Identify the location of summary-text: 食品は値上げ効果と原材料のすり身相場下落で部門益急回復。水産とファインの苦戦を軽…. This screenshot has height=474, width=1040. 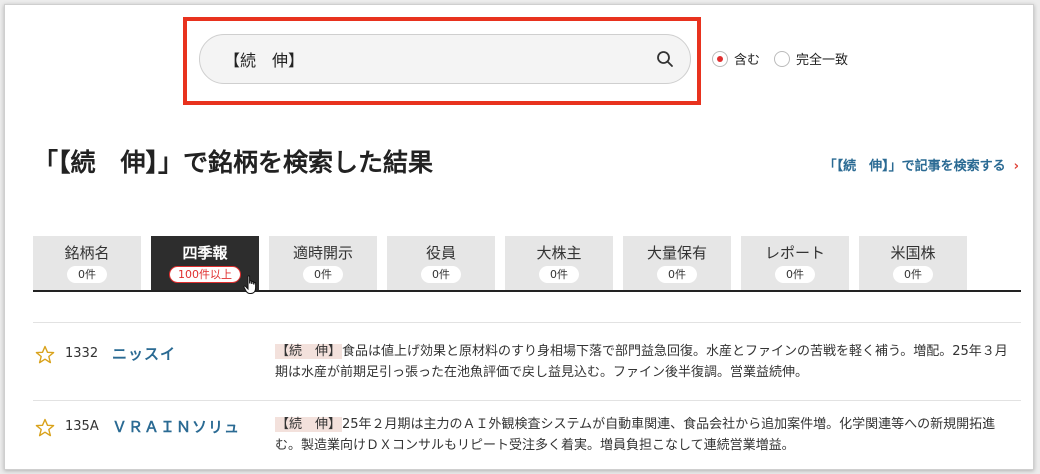
(641, 362).